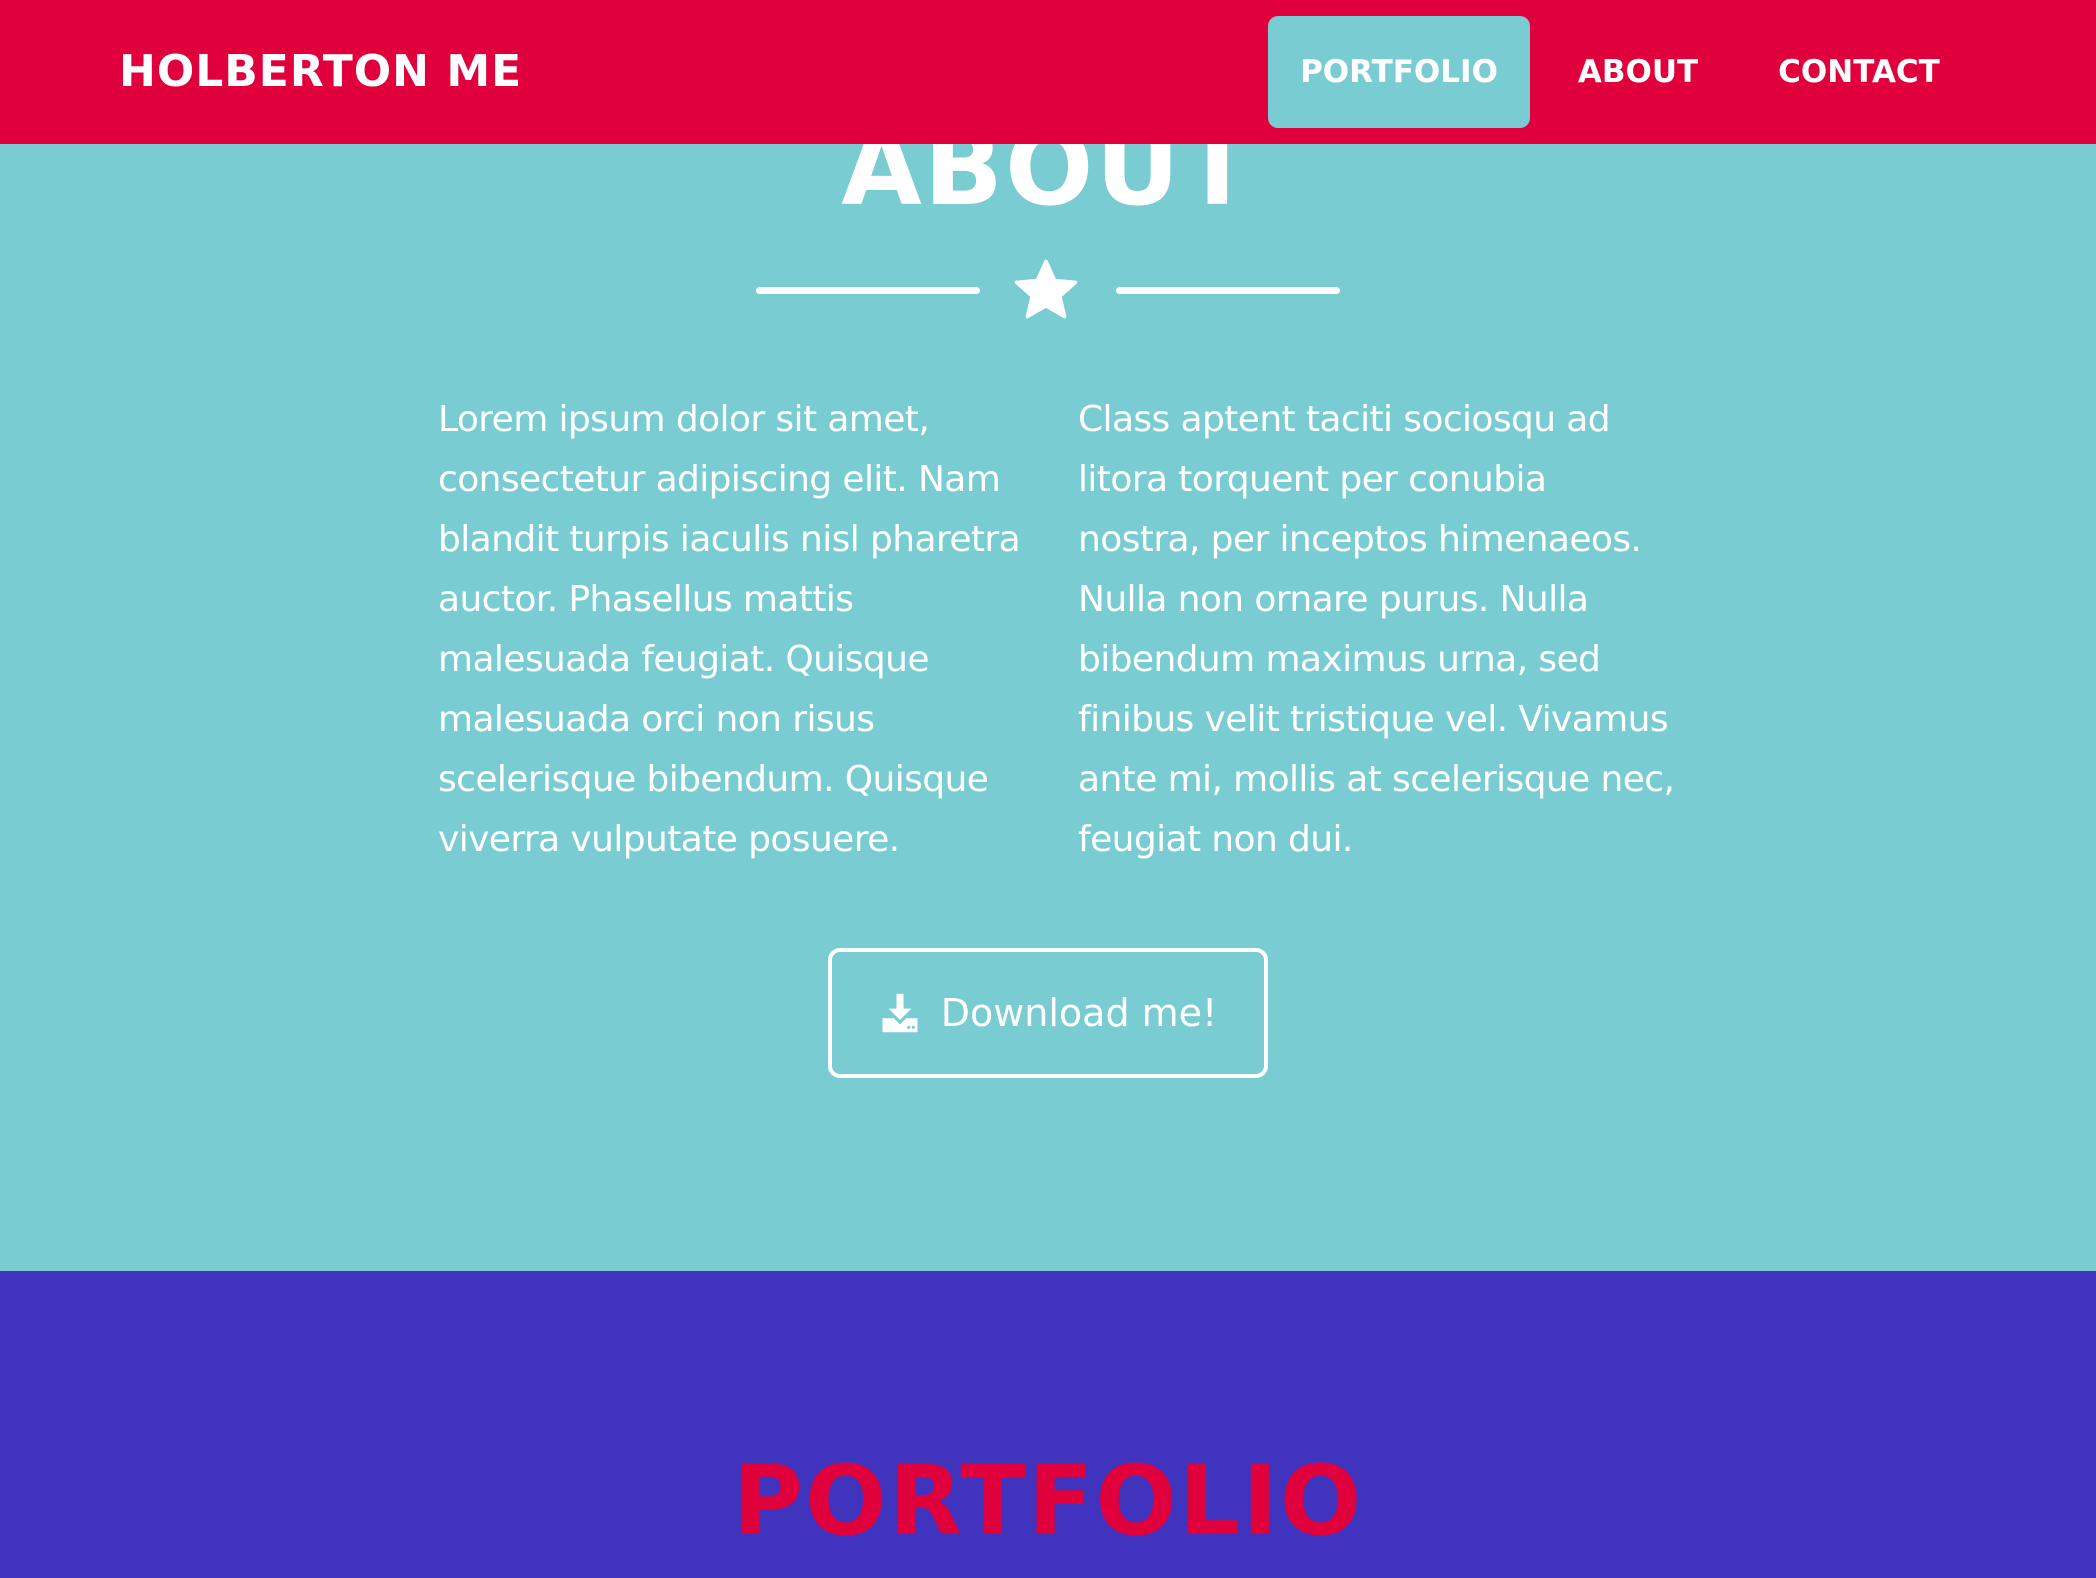 This screenshot has height=1578, width=2096. Describe the element at coordinates (1048, 72) in the screenshot. I see `navbar: HOLBERTON ME PORTFOLIO ABOUT CONTACT` at that location.